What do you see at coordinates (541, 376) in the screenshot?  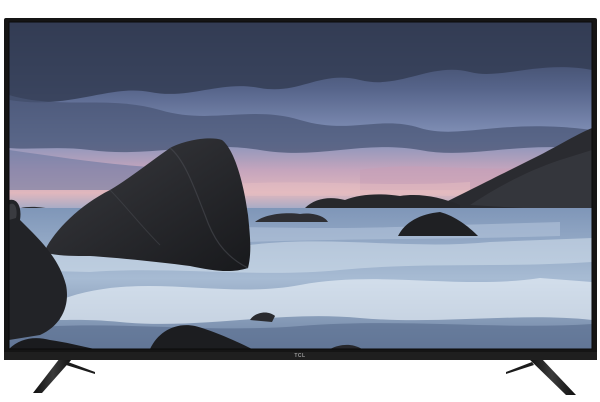 I see `tv-stand-right-icon` at bounding box center [541, 376].